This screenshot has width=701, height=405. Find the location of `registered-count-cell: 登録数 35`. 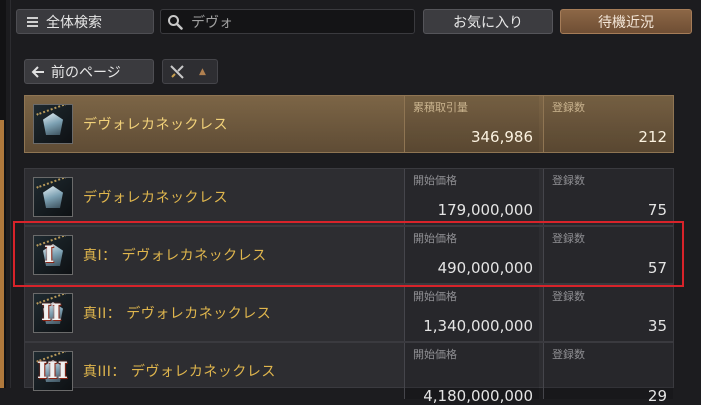

registered-count-cell: 登録数 35 is located at coordinates (608, 313).